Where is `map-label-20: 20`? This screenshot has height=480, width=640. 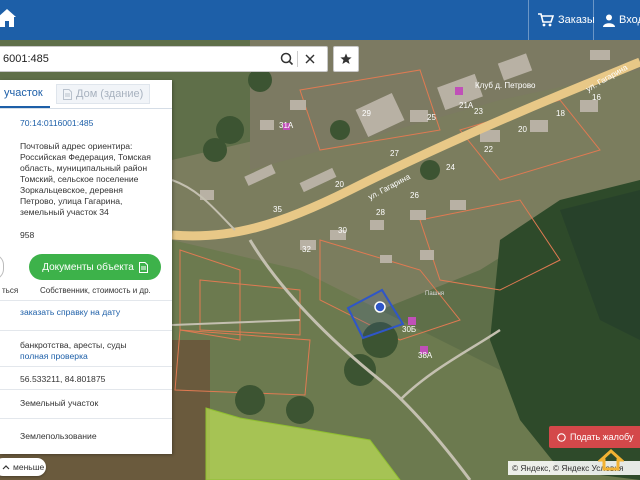
map-label-20: 20 is located at coordinates (522, 129).